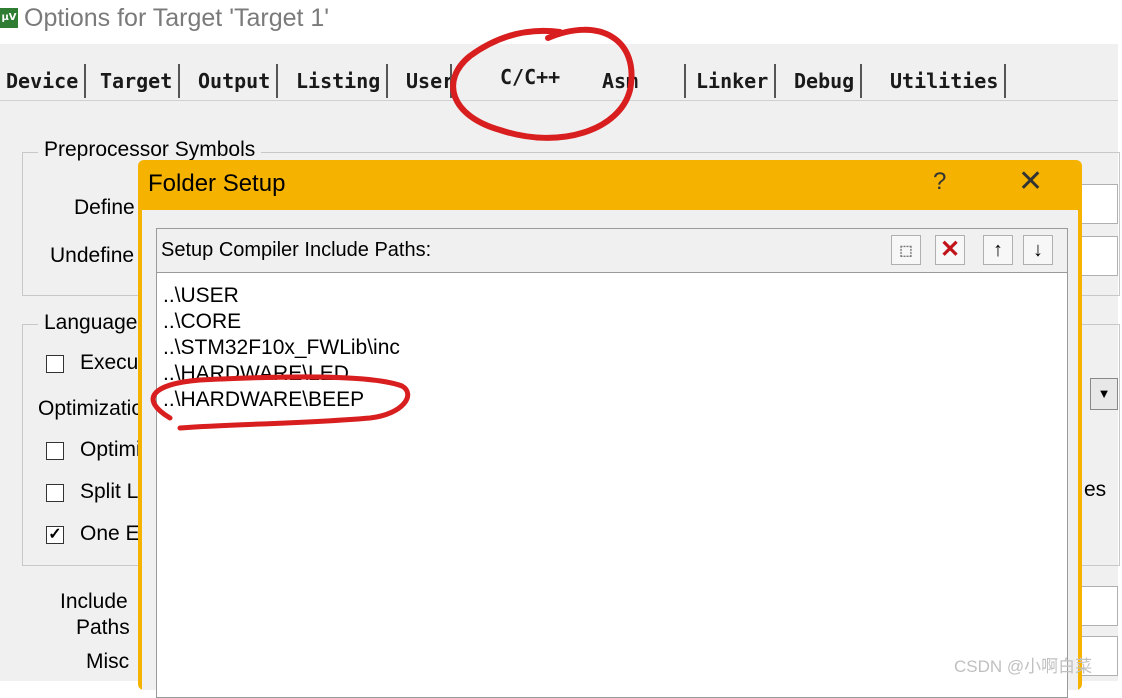 The image size is (1122, 698). Describe the element at coordinates (1023, 666) in the screenshot. I see `watermark: CSDN @小啊白菜` at that location.